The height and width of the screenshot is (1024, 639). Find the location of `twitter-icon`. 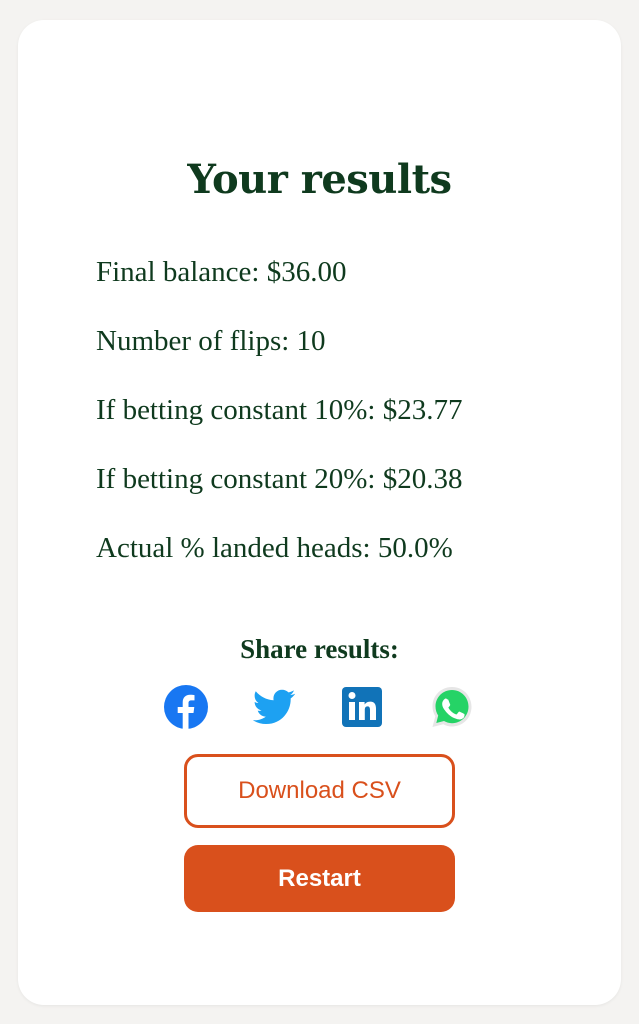

twitter-icon is located at coordinates (274, 707).